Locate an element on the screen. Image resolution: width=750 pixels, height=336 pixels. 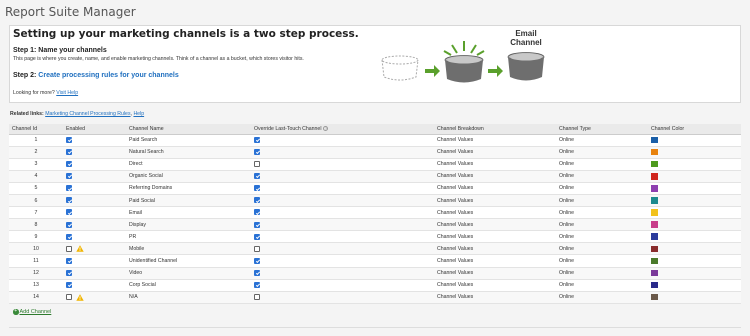
channel-name: Display is located at coordinates (188, 225).